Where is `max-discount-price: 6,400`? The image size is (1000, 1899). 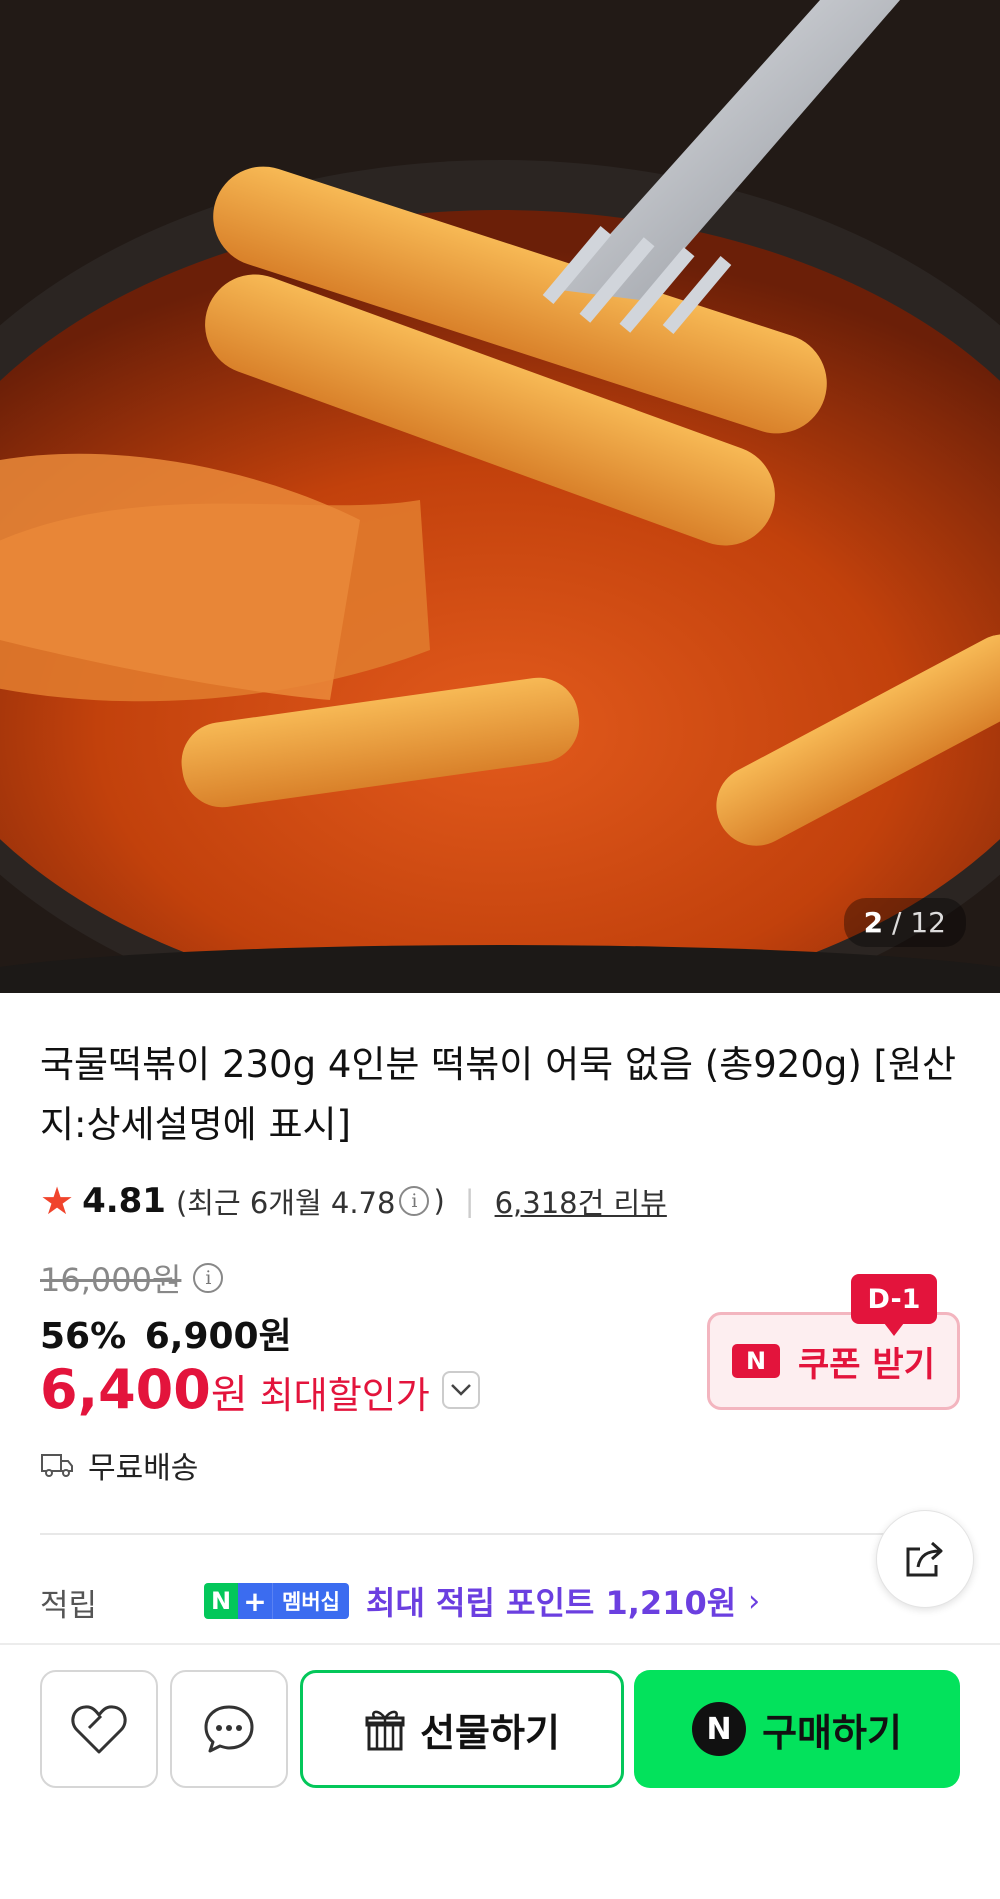
max-discount-price: 6,400 is located at coordinates (125, 1389).